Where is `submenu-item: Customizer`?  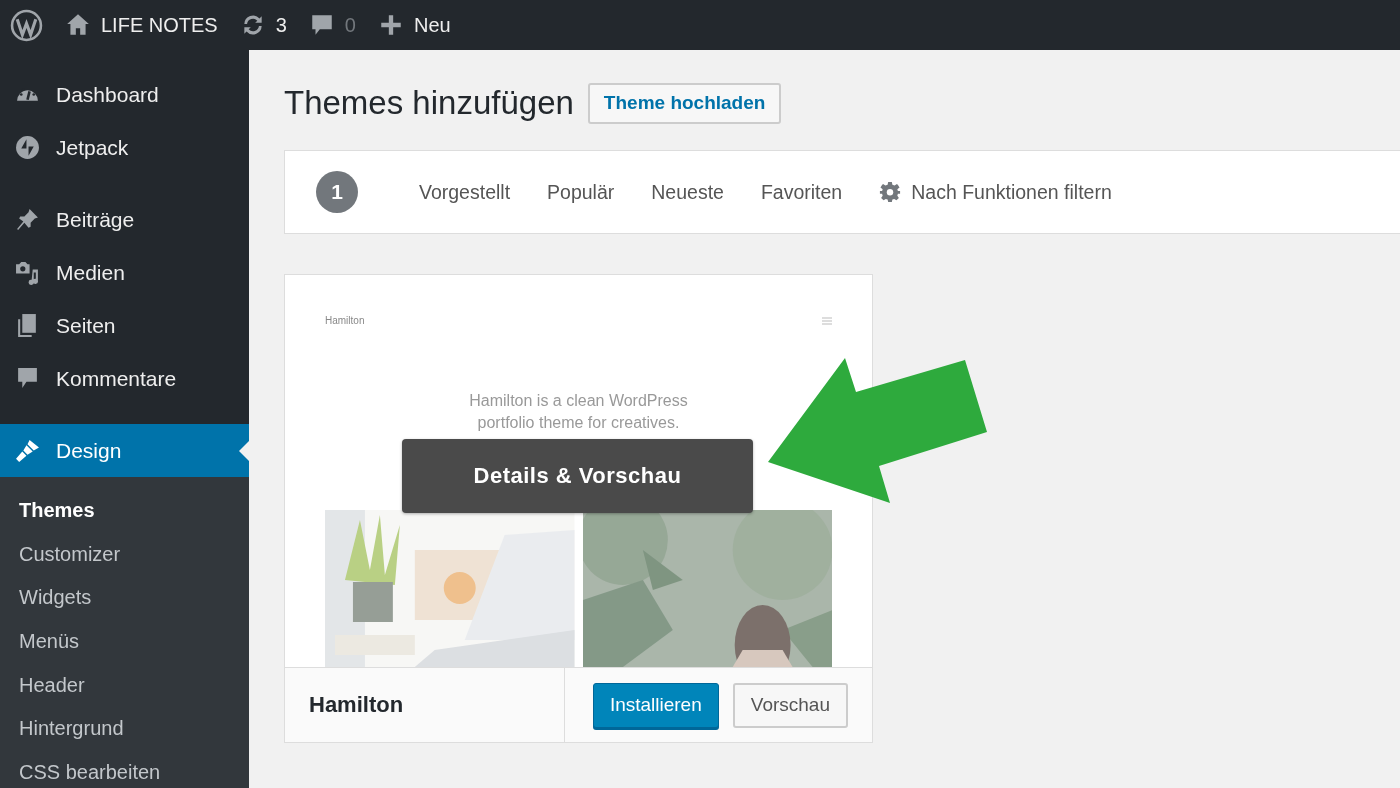
submenu-item: Customizer is located at coordinates (124, 554).